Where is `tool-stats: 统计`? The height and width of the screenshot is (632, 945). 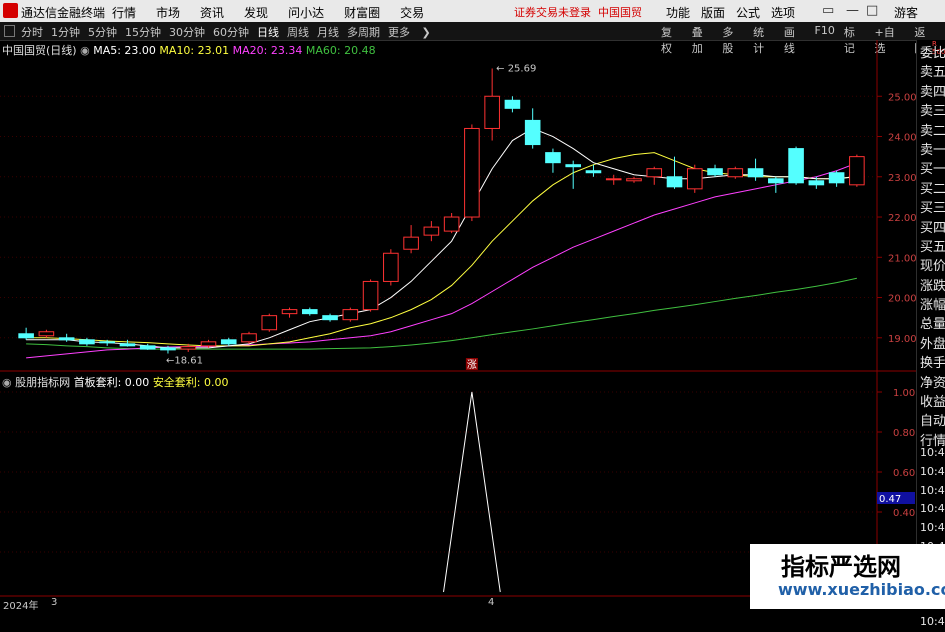
tool-stats: 统计 is located at coordinates (764, 40).